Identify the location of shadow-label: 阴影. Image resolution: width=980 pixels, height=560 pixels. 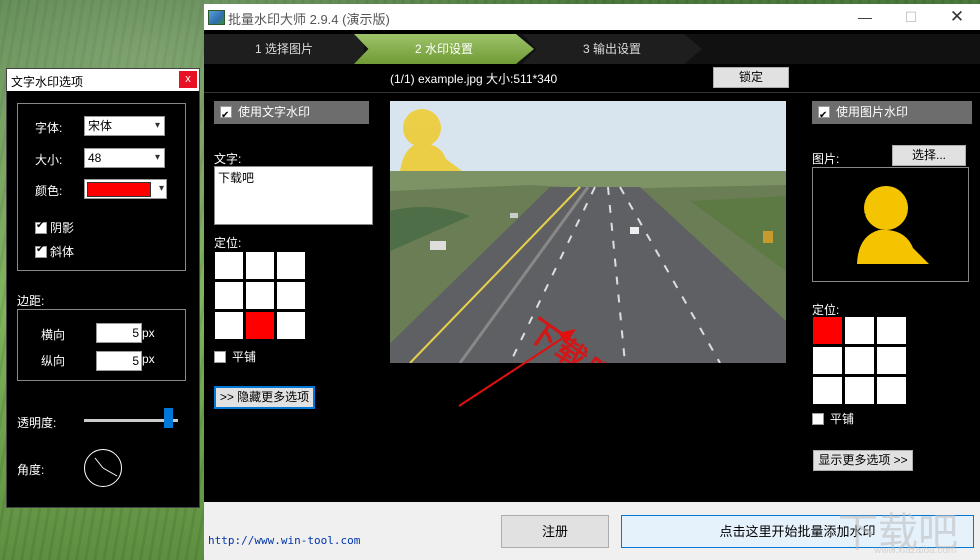
(62, 228).